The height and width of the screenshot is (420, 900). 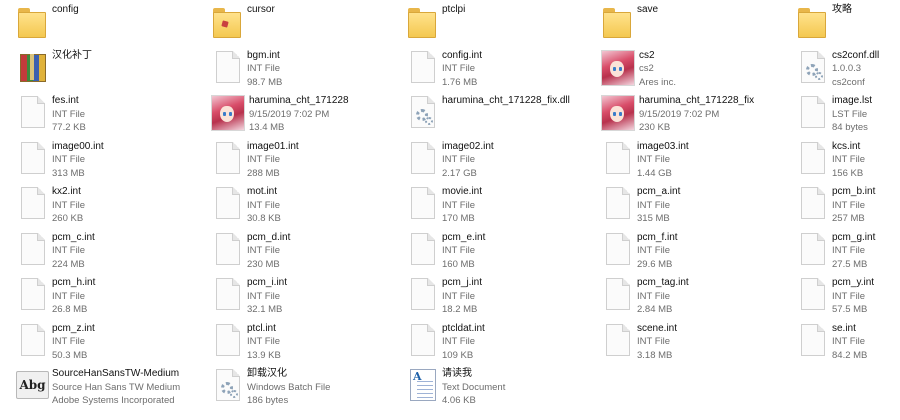 I want to click on file-item: config, so click(x=113, y=24).